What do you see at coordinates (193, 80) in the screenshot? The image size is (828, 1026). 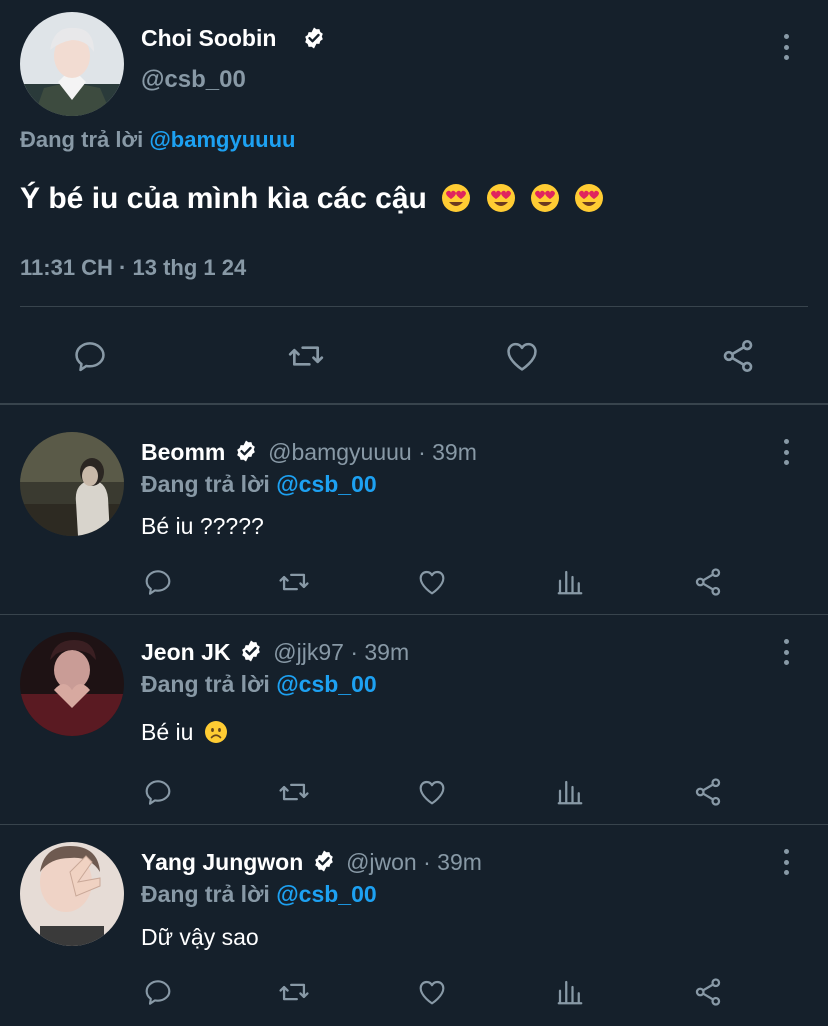 I see `author-handle: @csb_00` at bounding box center [193, 80].